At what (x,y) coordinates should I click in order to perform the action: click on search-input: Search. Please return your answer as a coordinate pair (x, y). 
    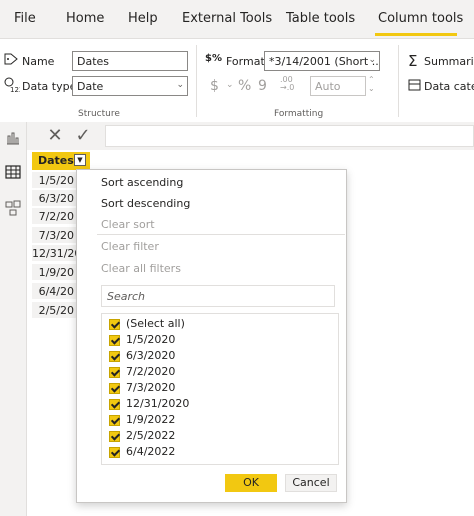
    Looking at the image, I should click on (218, 296).